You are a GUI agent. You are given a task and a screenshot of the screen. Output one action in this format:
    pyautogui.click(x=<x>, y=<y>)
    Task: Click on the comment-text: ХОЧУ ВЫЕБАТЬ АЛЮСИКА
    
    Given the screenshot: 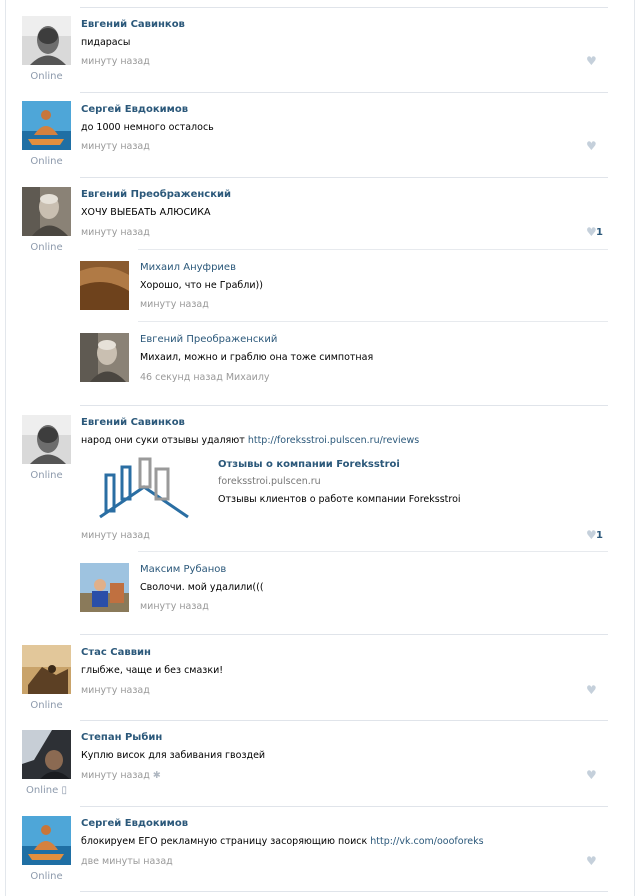 What is the action you would take?
    pyautogui.click(x=146, y=212)
    